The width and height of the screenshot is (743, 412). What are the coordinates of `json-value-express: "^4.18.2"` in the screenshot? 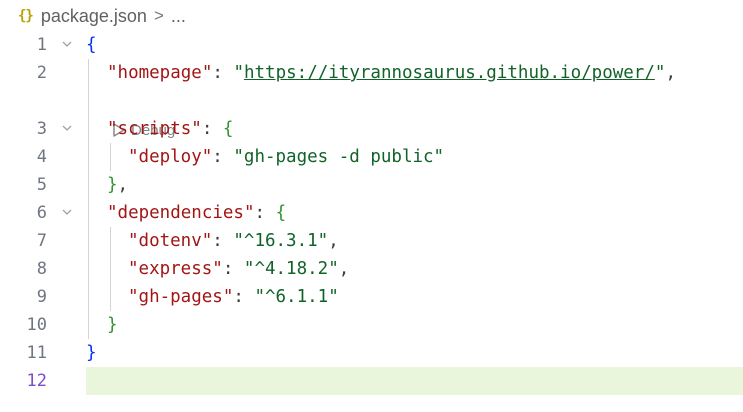 It's located at (291, 269).